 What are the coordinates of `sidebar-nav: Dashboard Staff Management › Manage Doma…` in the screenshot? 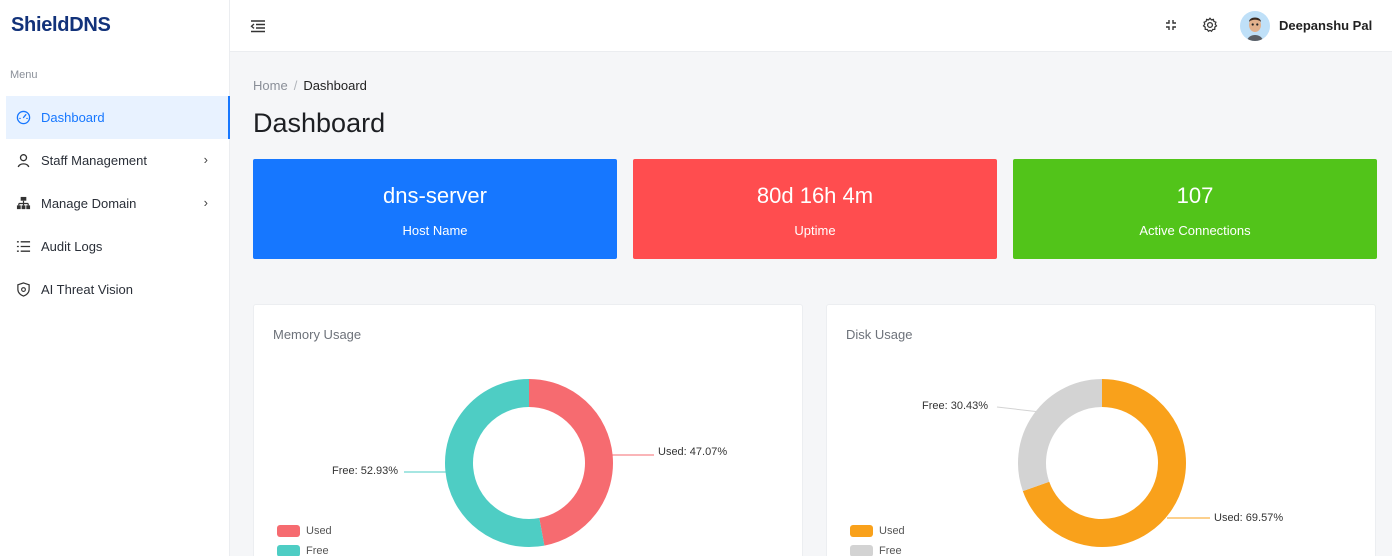 It's located at (118, 203).